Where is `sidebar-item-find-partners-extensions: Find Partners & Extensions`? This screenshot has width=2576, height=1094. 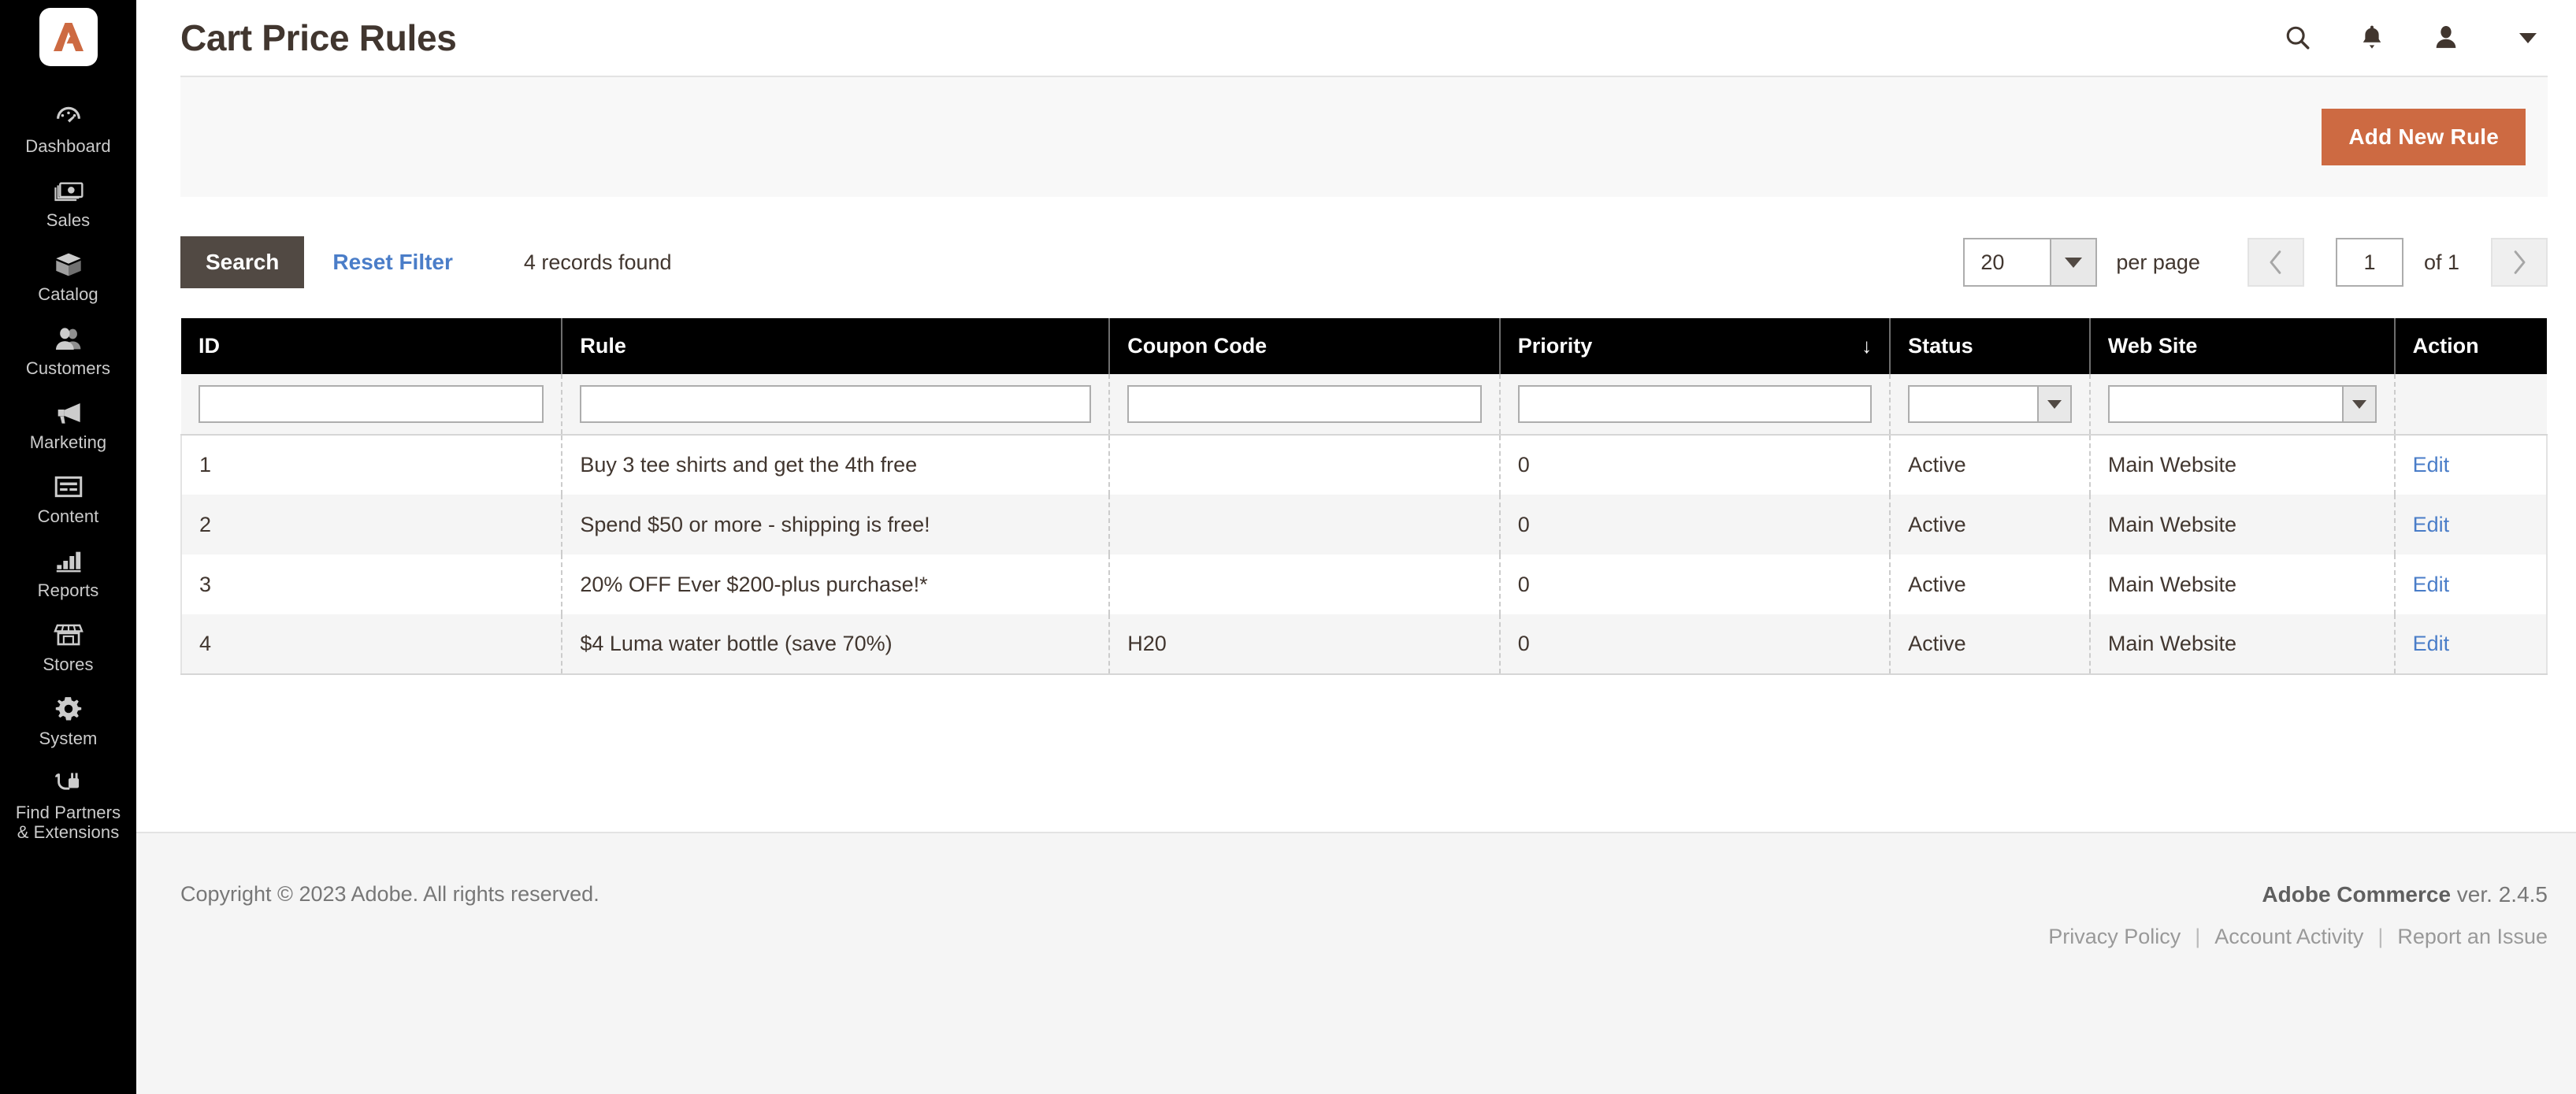 sidebar-item-find-partners-extensions: Find Partners & Extensions is located at coordinates (68, 806).